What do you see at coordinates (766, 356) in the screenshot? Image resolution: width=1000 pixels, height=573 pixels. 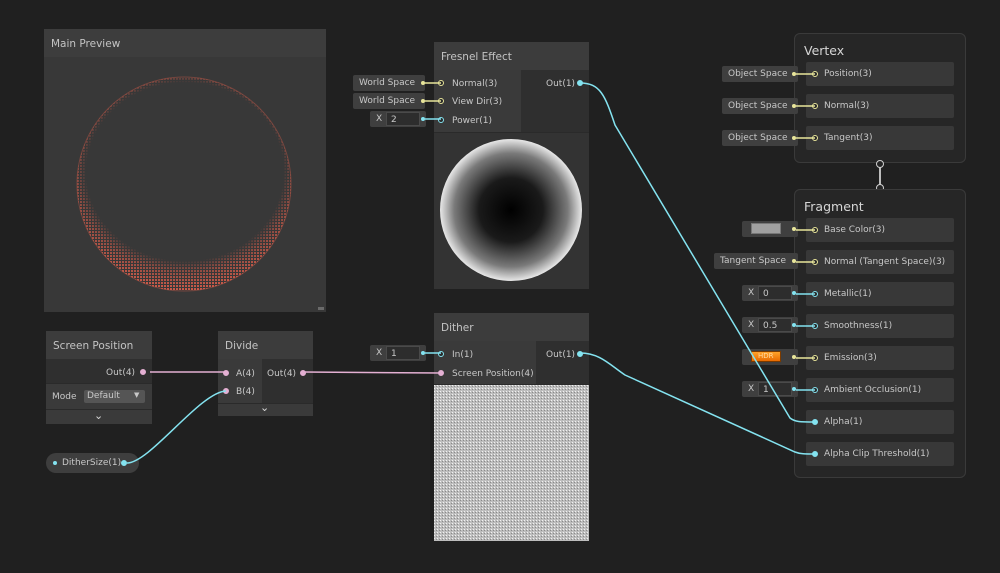 I see `emission-hdr-label: HDR` at bounding box center [766, 356].